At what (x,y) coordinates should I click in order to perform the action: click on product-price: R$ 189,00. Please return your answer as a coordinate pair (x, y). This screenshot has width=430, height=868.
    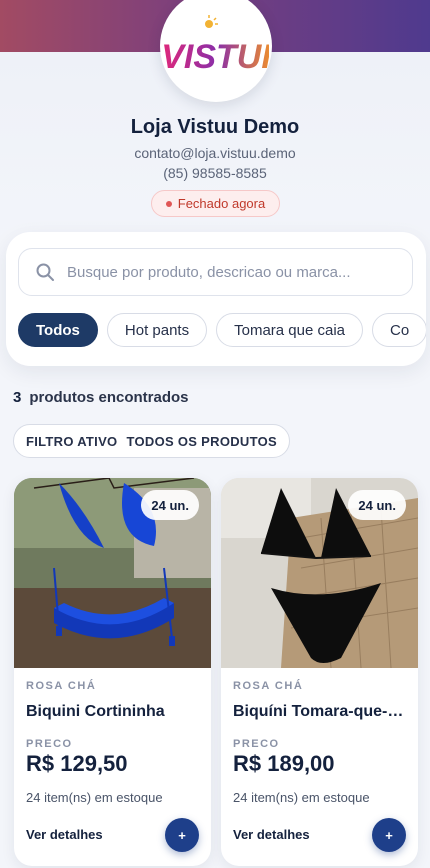
    Looking at the image, I should click on (284, 763).